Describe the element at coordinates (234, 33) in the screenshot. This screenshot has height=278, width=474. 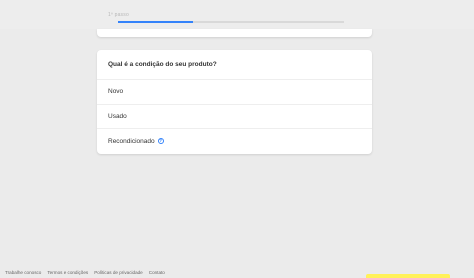
I see `previous-step-card` at that location.